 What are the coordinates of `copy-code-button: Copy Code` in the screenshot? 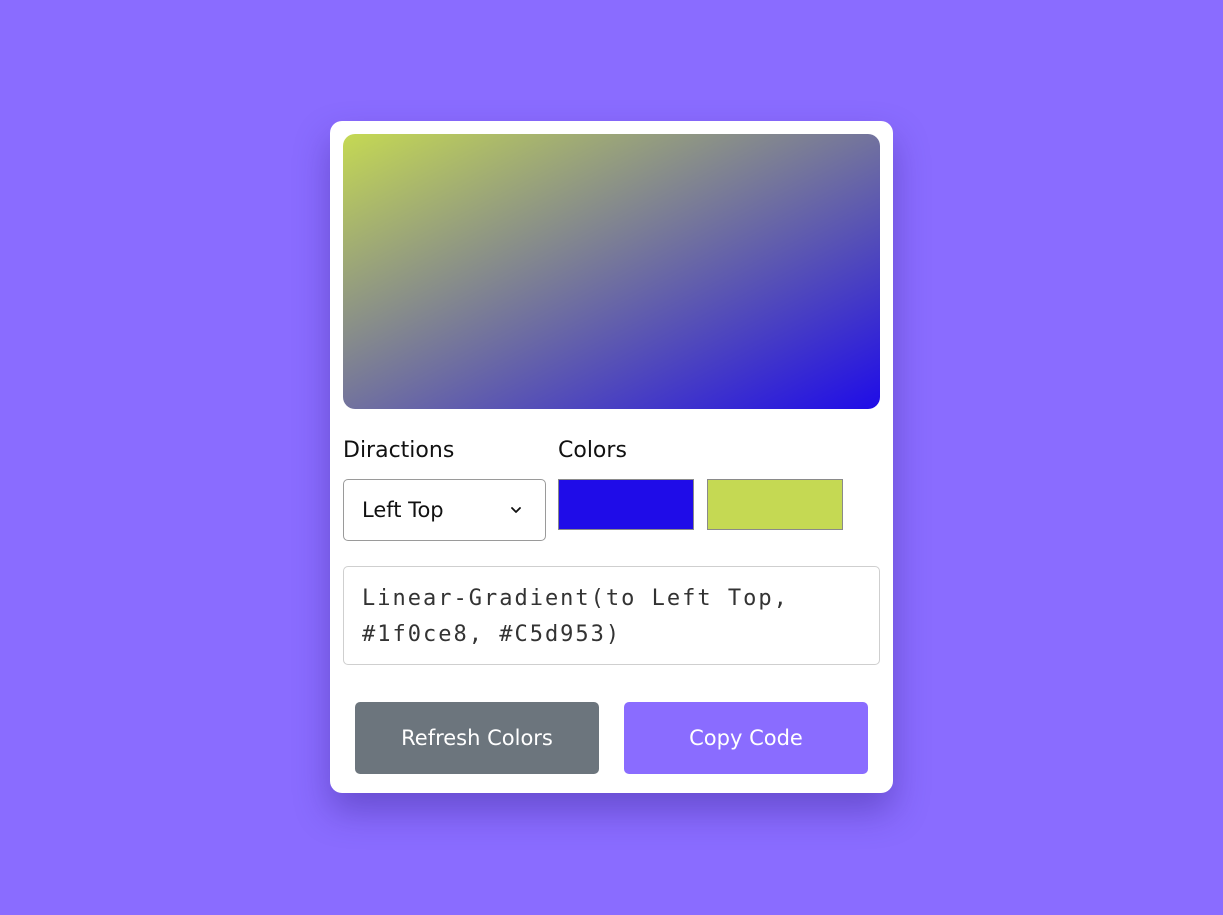 It's located at (746, 738).